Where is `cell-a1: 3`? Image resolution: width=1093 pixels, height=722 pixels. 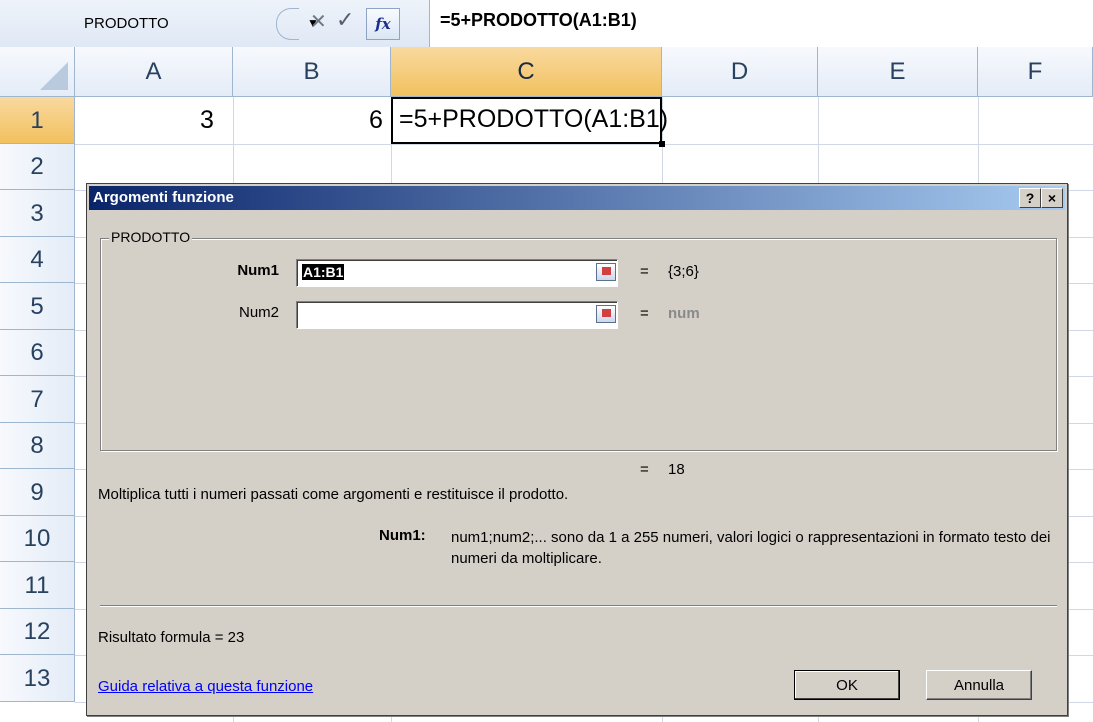
cell-a1: 3 is located at coordinates (207, 120).